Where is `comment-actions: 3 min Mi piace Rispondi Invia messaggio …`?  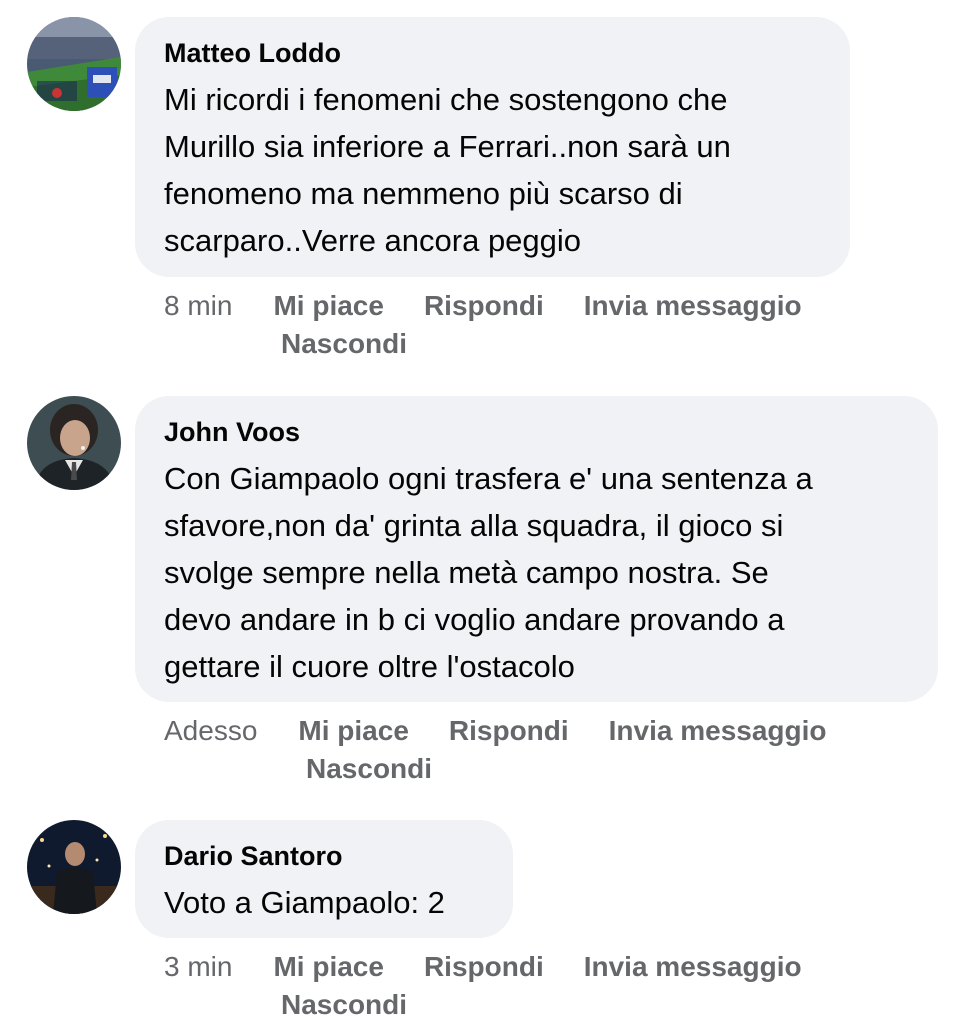
comment-actions: 3 min Mi piace Rispondi Invia messaggio … is located at coordinates (503, 986).